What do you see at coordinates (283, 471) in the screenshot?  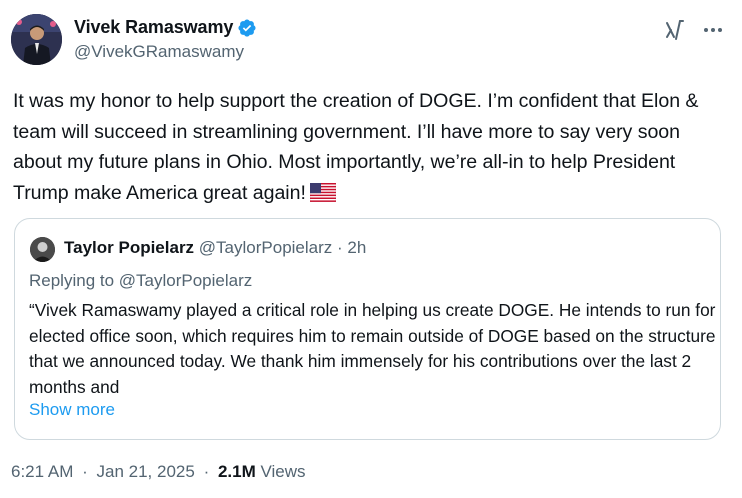 I see `views-label: Views` at bounding box center [283, 471].